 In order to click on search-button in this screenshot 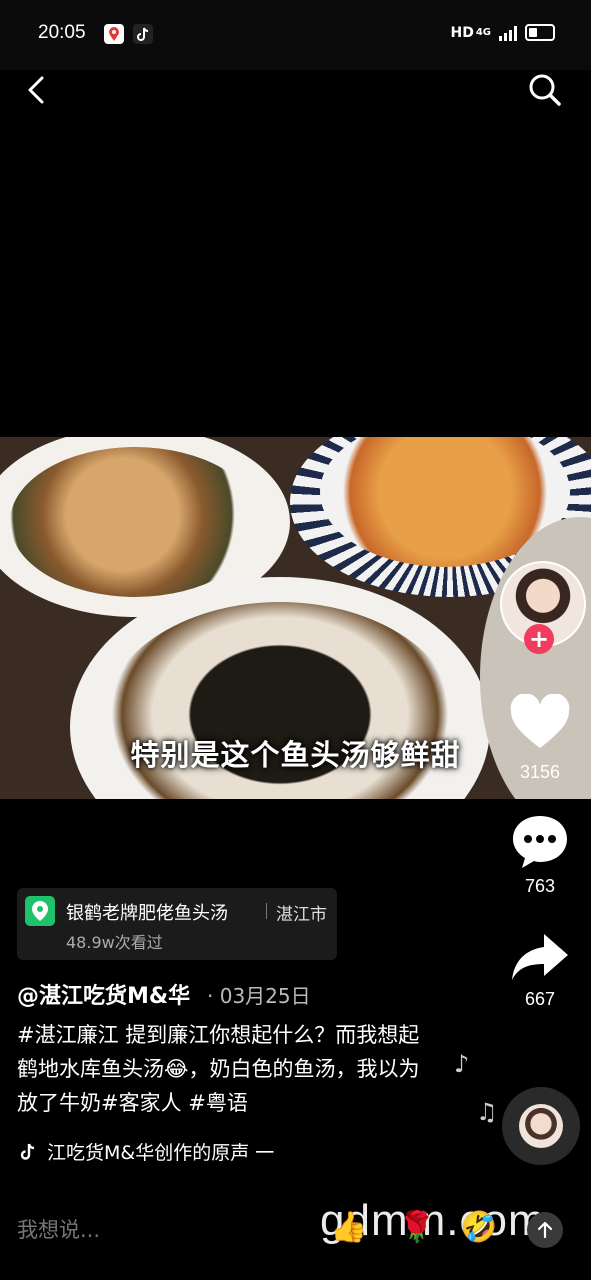, I will do `click(545, 90)`.